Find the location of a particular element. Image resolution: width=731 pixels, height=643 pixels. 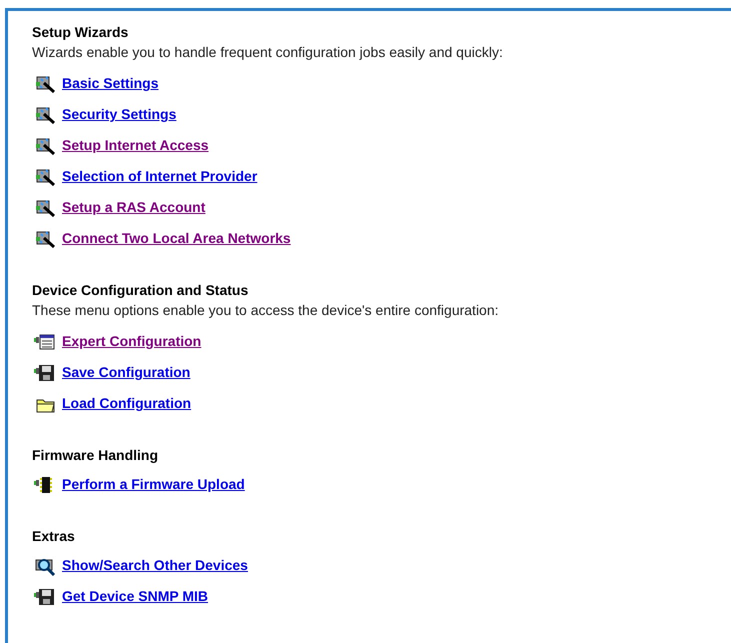

link: Save Configuration is located at coordinates (126, 372).